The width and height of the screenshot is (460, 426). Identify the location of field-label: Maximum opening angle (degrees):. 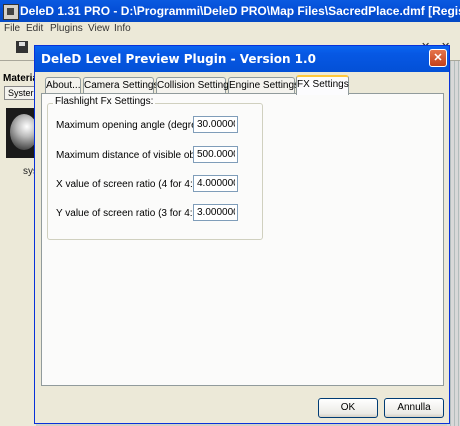
(135, 125).